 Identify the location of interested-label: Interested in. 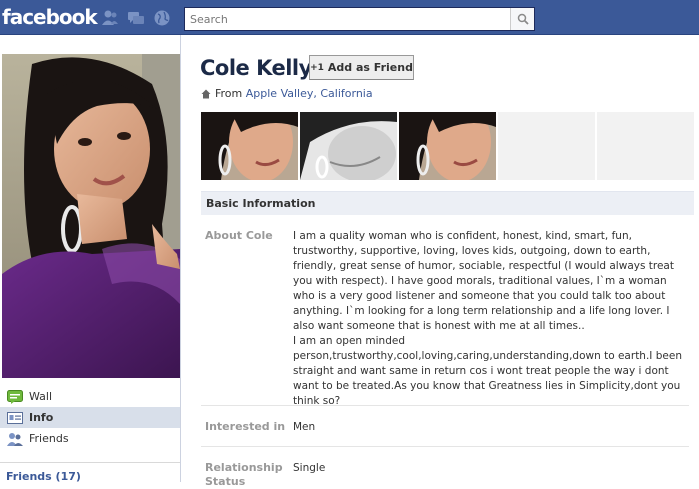
(245, 426).